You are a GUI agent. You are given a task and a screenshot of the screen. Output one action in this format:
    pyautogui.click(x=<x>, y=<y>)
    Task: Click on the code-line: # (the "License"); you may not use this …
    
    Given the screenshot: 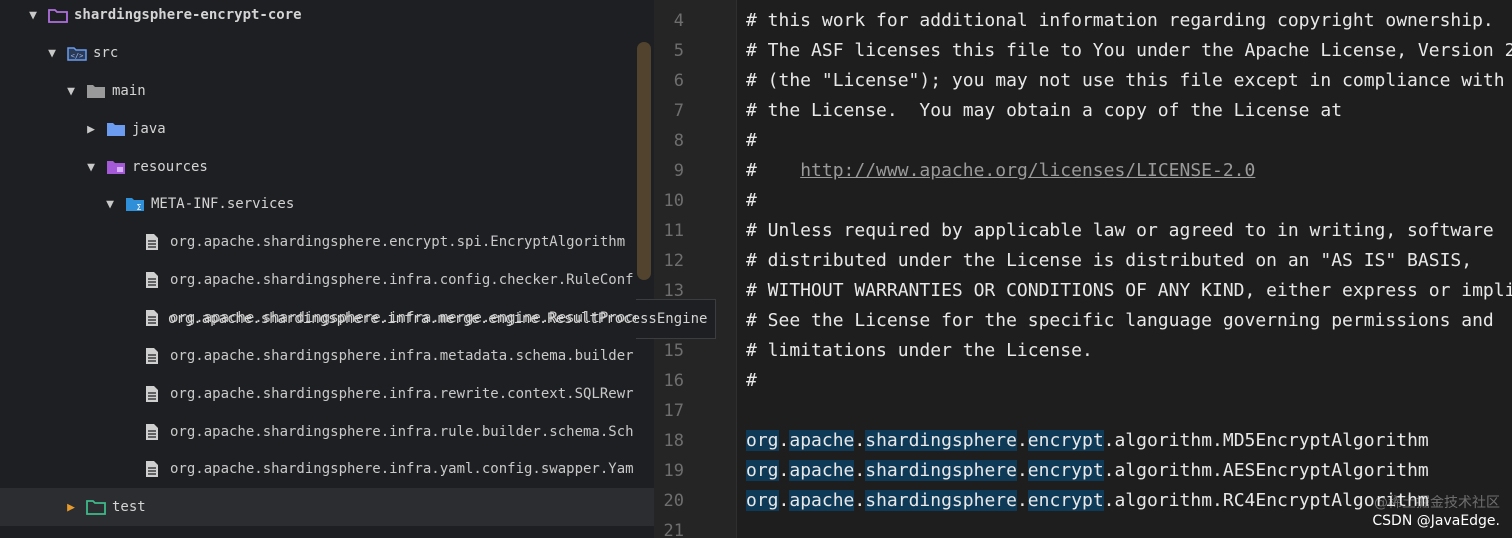 What is the action you would take?
    pyautogui.click(x=1125, y=80)
    